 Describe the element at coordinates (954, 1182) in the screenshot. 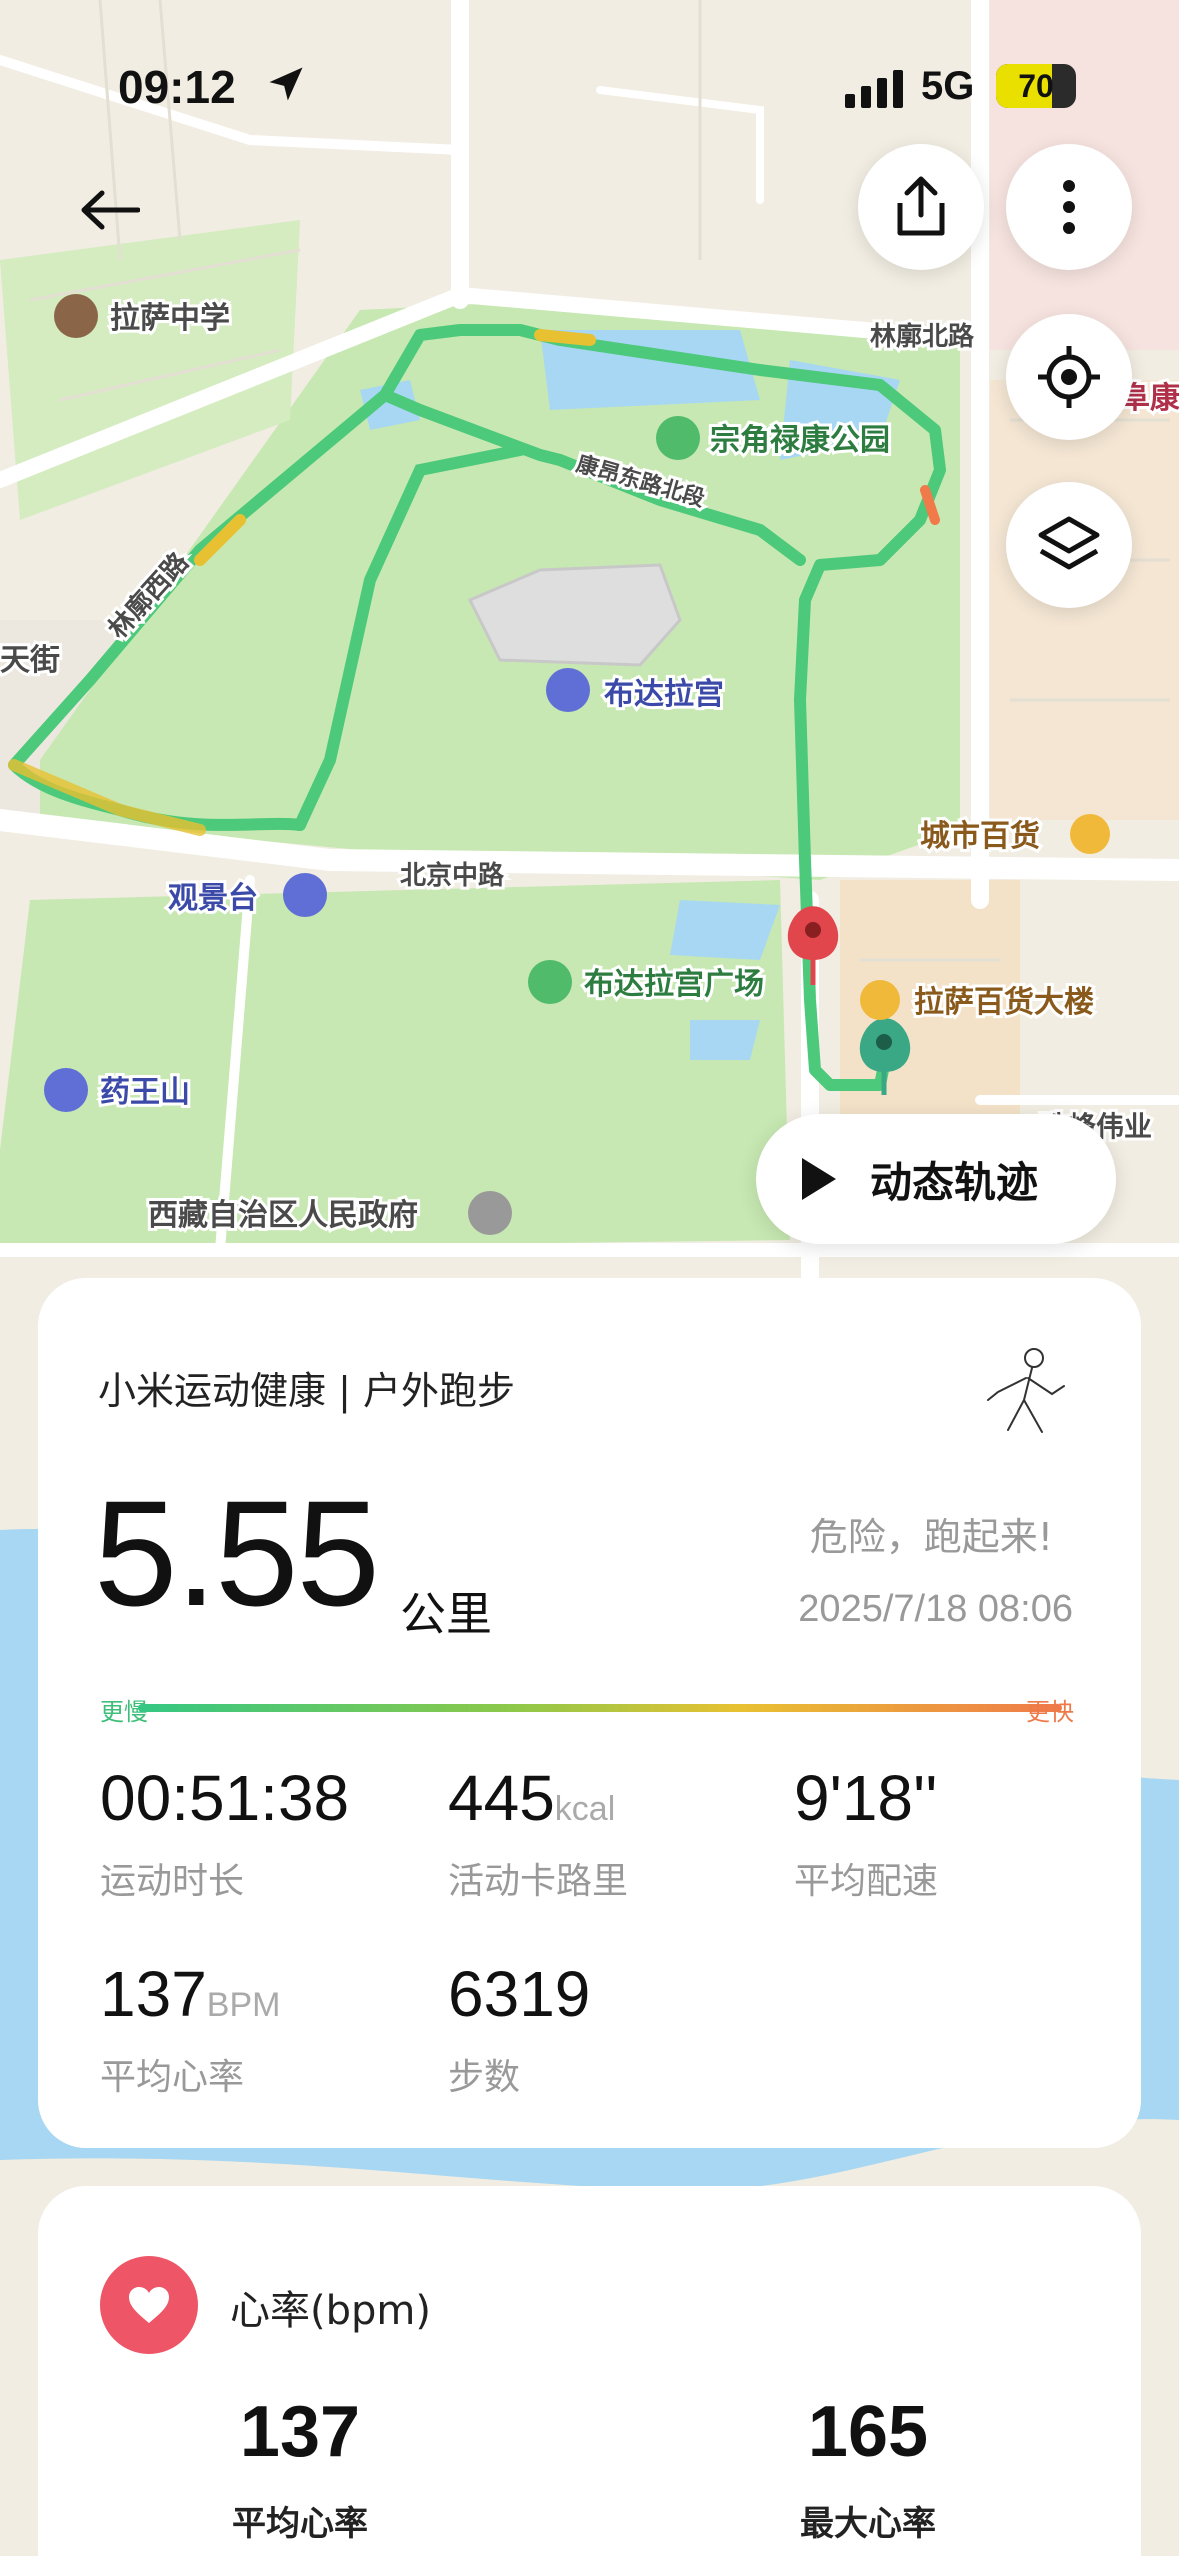

I see `replay-track-label: 动态轨迹` at that location.